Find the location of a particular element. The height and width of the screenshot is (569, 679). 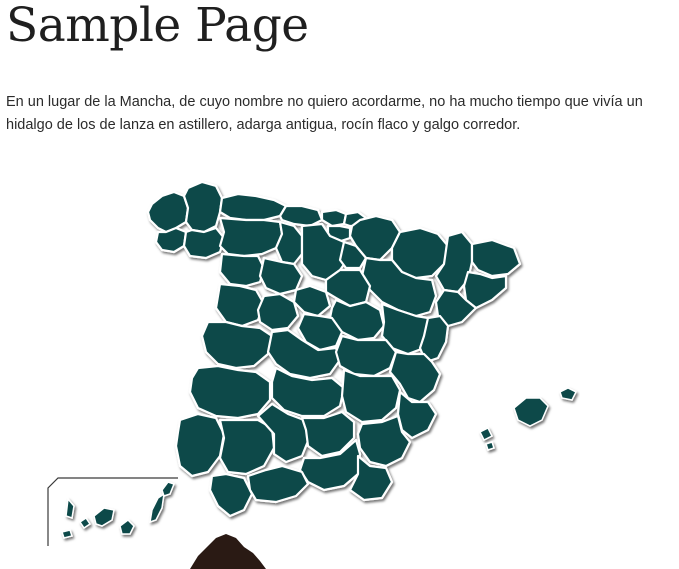

island-mallorca is located at coordinates (531, 412).